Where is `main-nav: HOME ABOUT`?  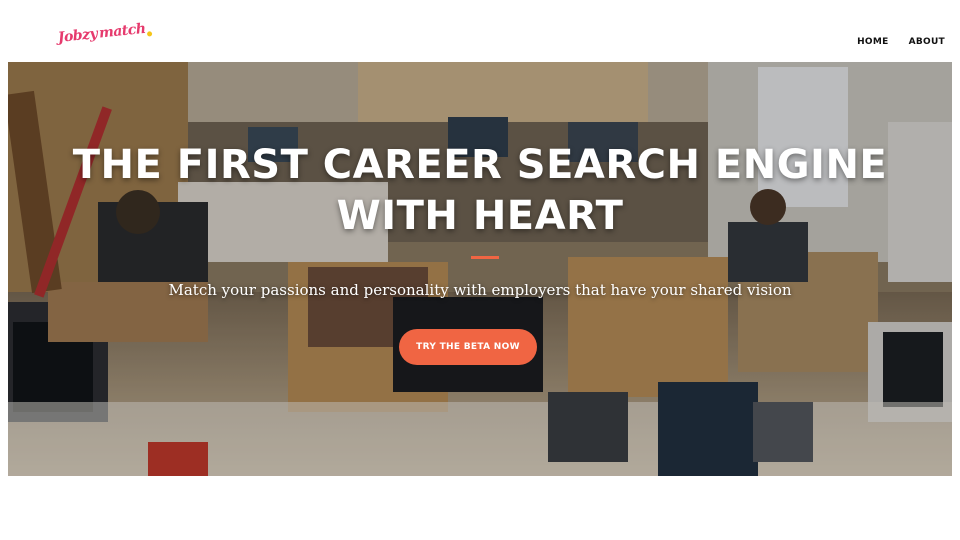 main-nav: HOME ABOUT is located at coordinates (901, 42).